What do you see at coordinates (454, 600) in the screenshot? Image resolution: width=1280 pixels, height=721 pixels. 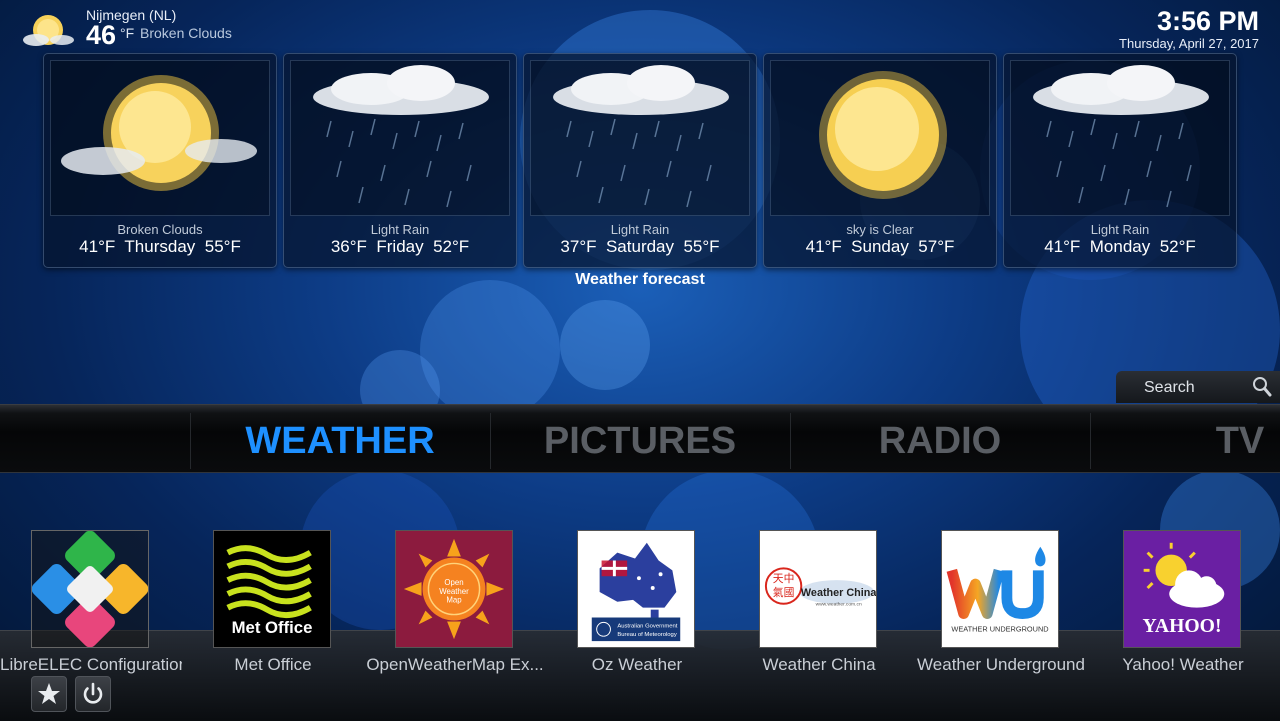 I see `svg-text: Map` at bounding box center [454, 600].